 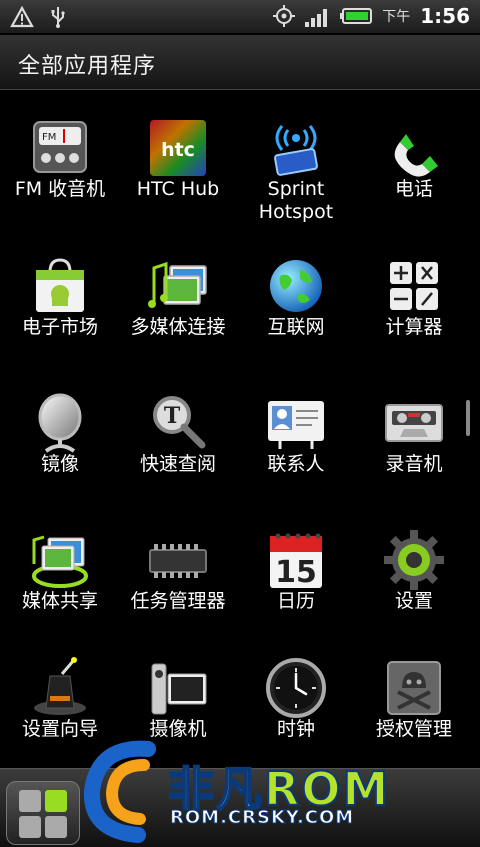 I want to click on app-item-media-share: 媒体共享, so click(x=60, y=577).